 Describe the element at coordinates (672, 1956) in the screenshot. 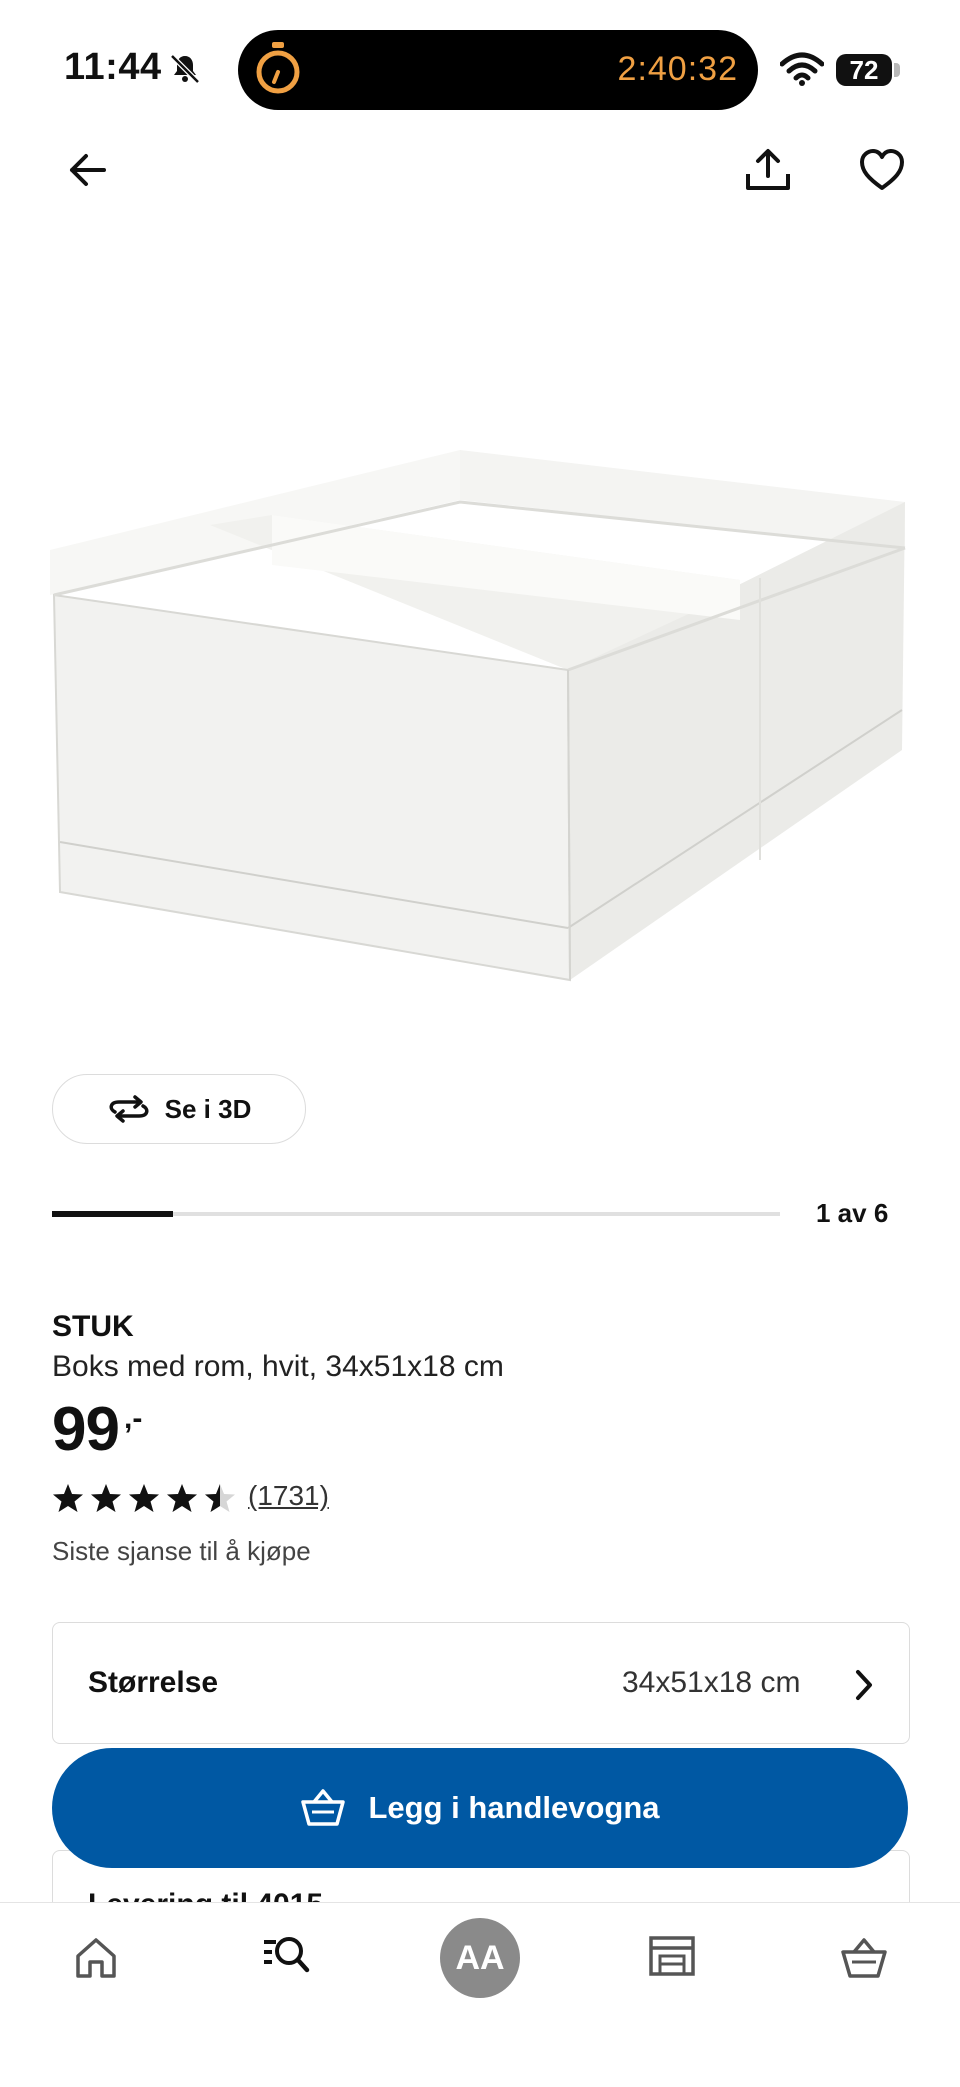

I see `store-icon` at that location.